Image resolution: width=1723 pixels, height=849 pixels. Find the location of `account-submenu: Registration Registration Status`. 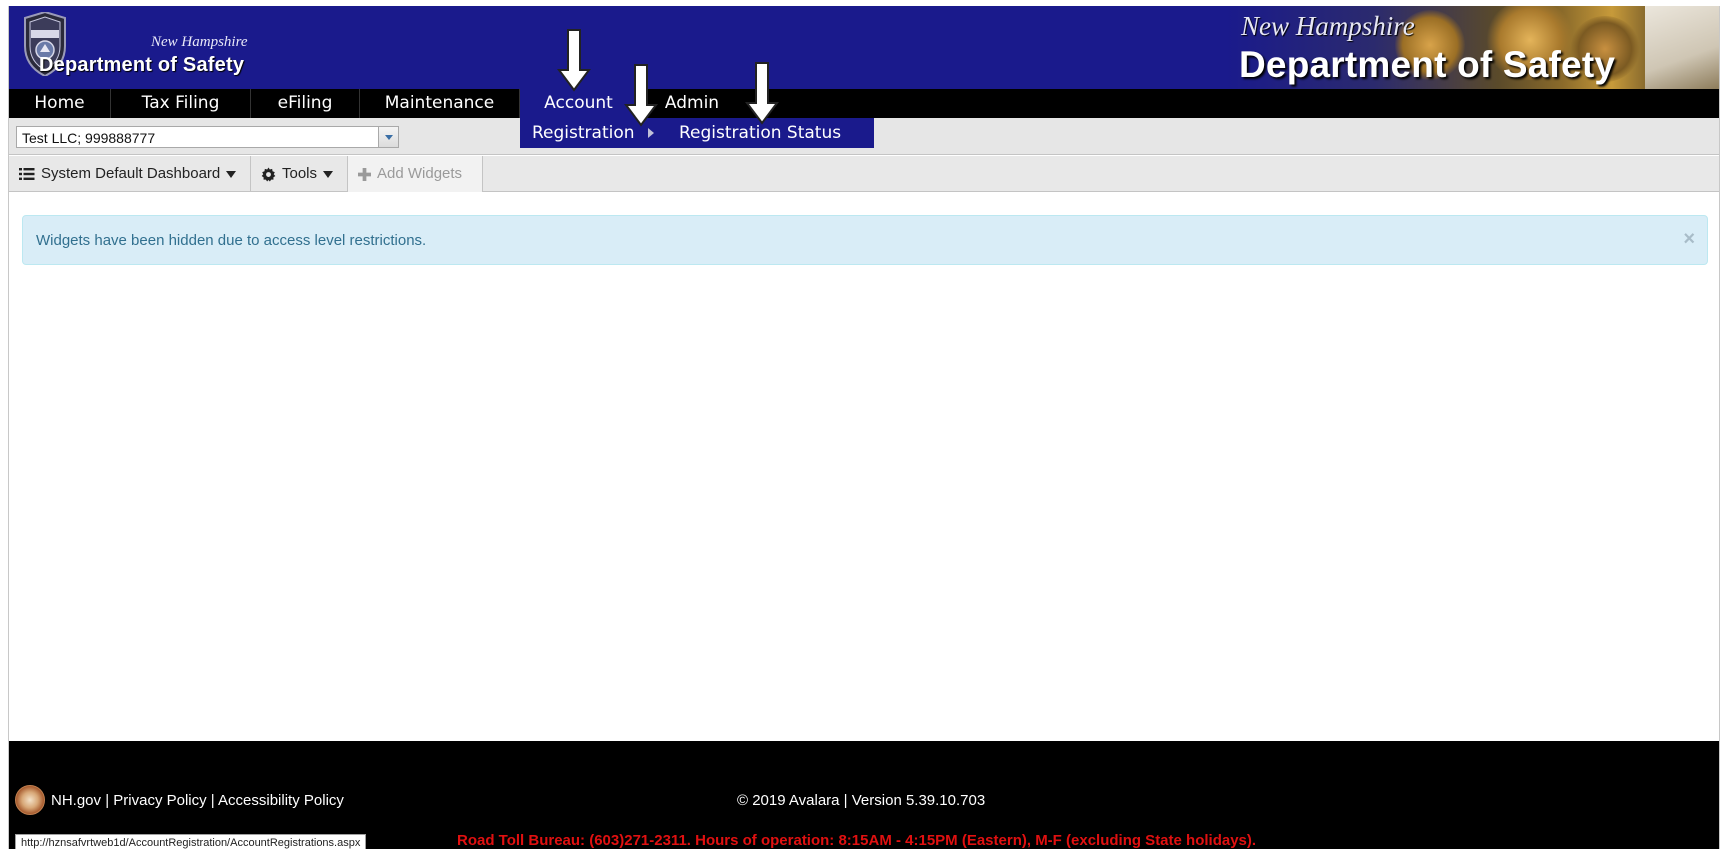

account-submenu: Registration Registration Status is located at coordinates (697, 133).